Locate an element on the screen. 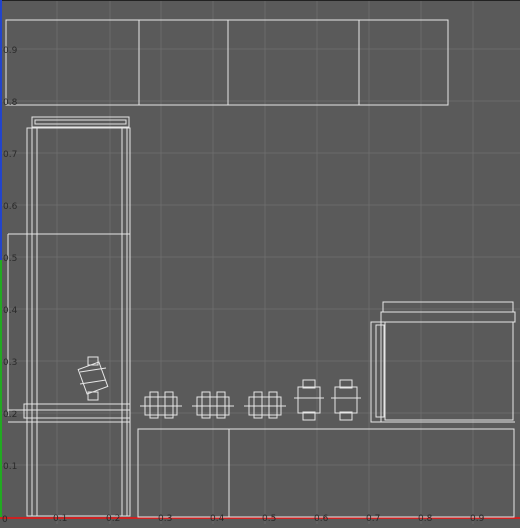  x-axis-labels: 0.1 0.2 0.3 0.4 0.5 0.6 0.7 0.8 0.9 is located at coordinates (269, 519).